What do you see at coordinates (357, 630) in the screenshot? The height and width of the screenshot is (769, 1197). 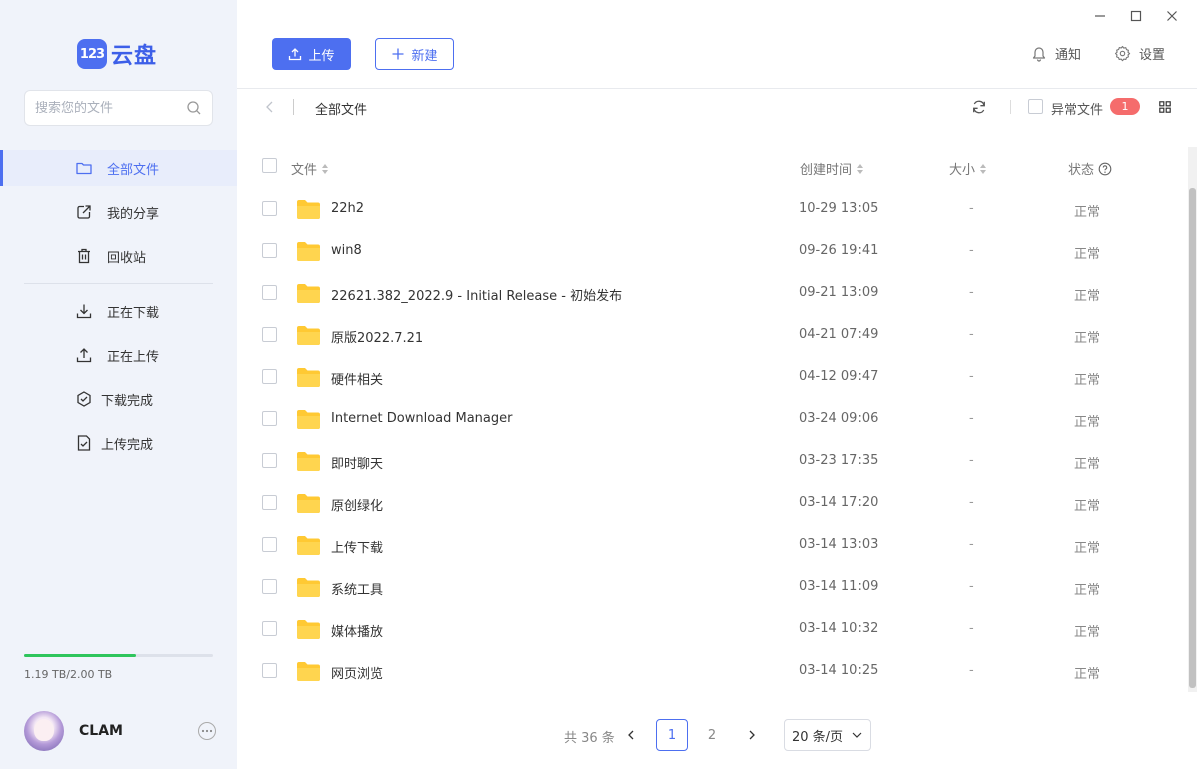 I see `file-name: 媒体播放` at bounding box center [357, 630].